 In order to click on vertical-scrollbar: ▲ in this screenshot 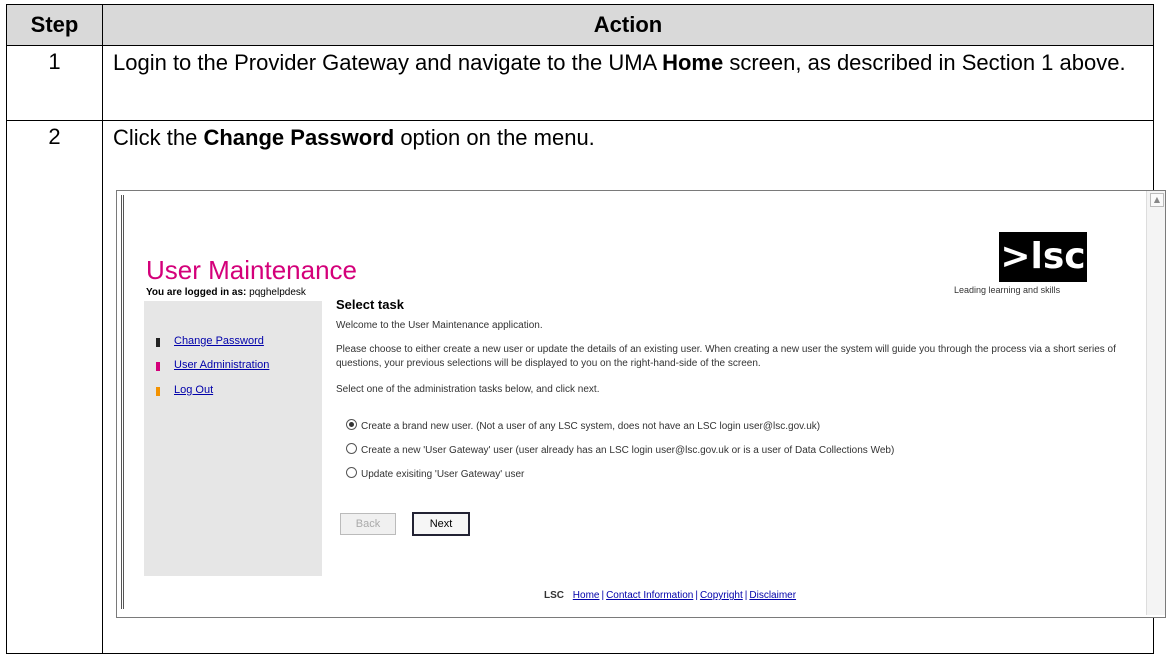, I will do `click(1155, 403)`.